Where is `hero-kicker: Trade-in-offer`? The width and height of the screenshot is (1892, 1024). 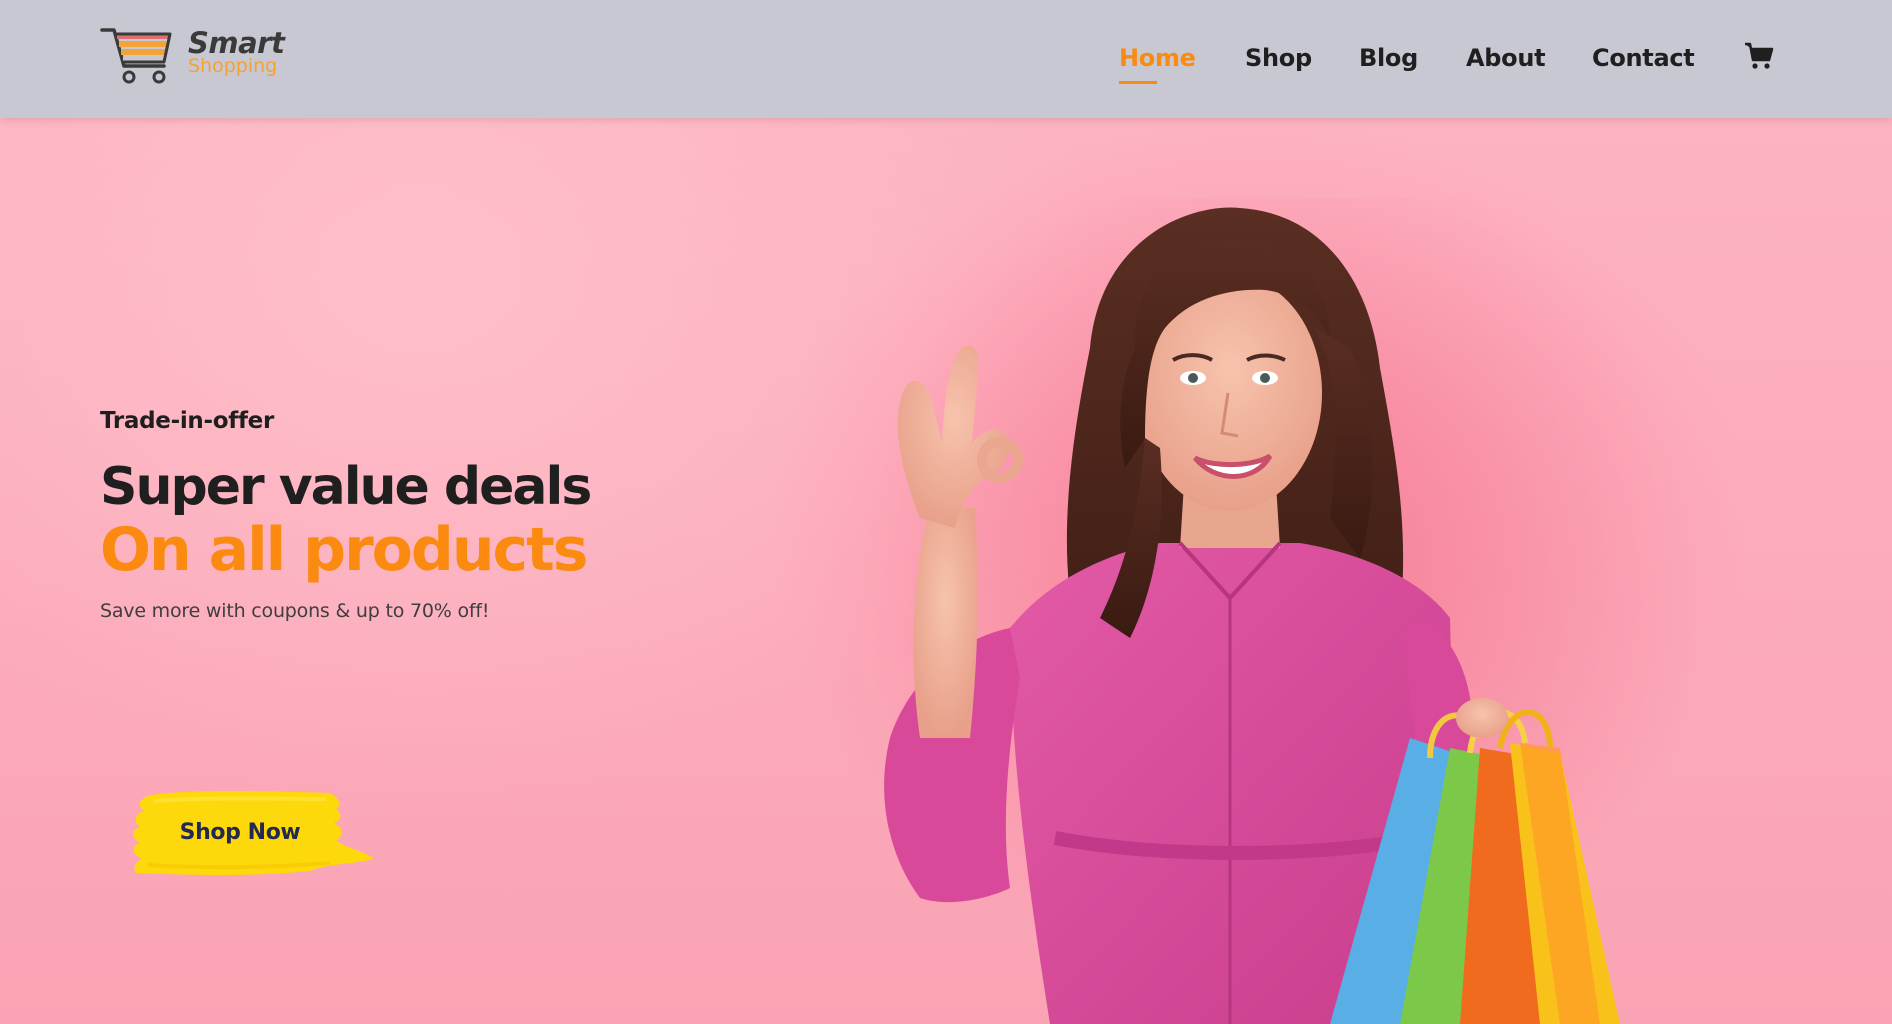
hero-kicker: Trade-in-offer is located at coordinates (187, 421).